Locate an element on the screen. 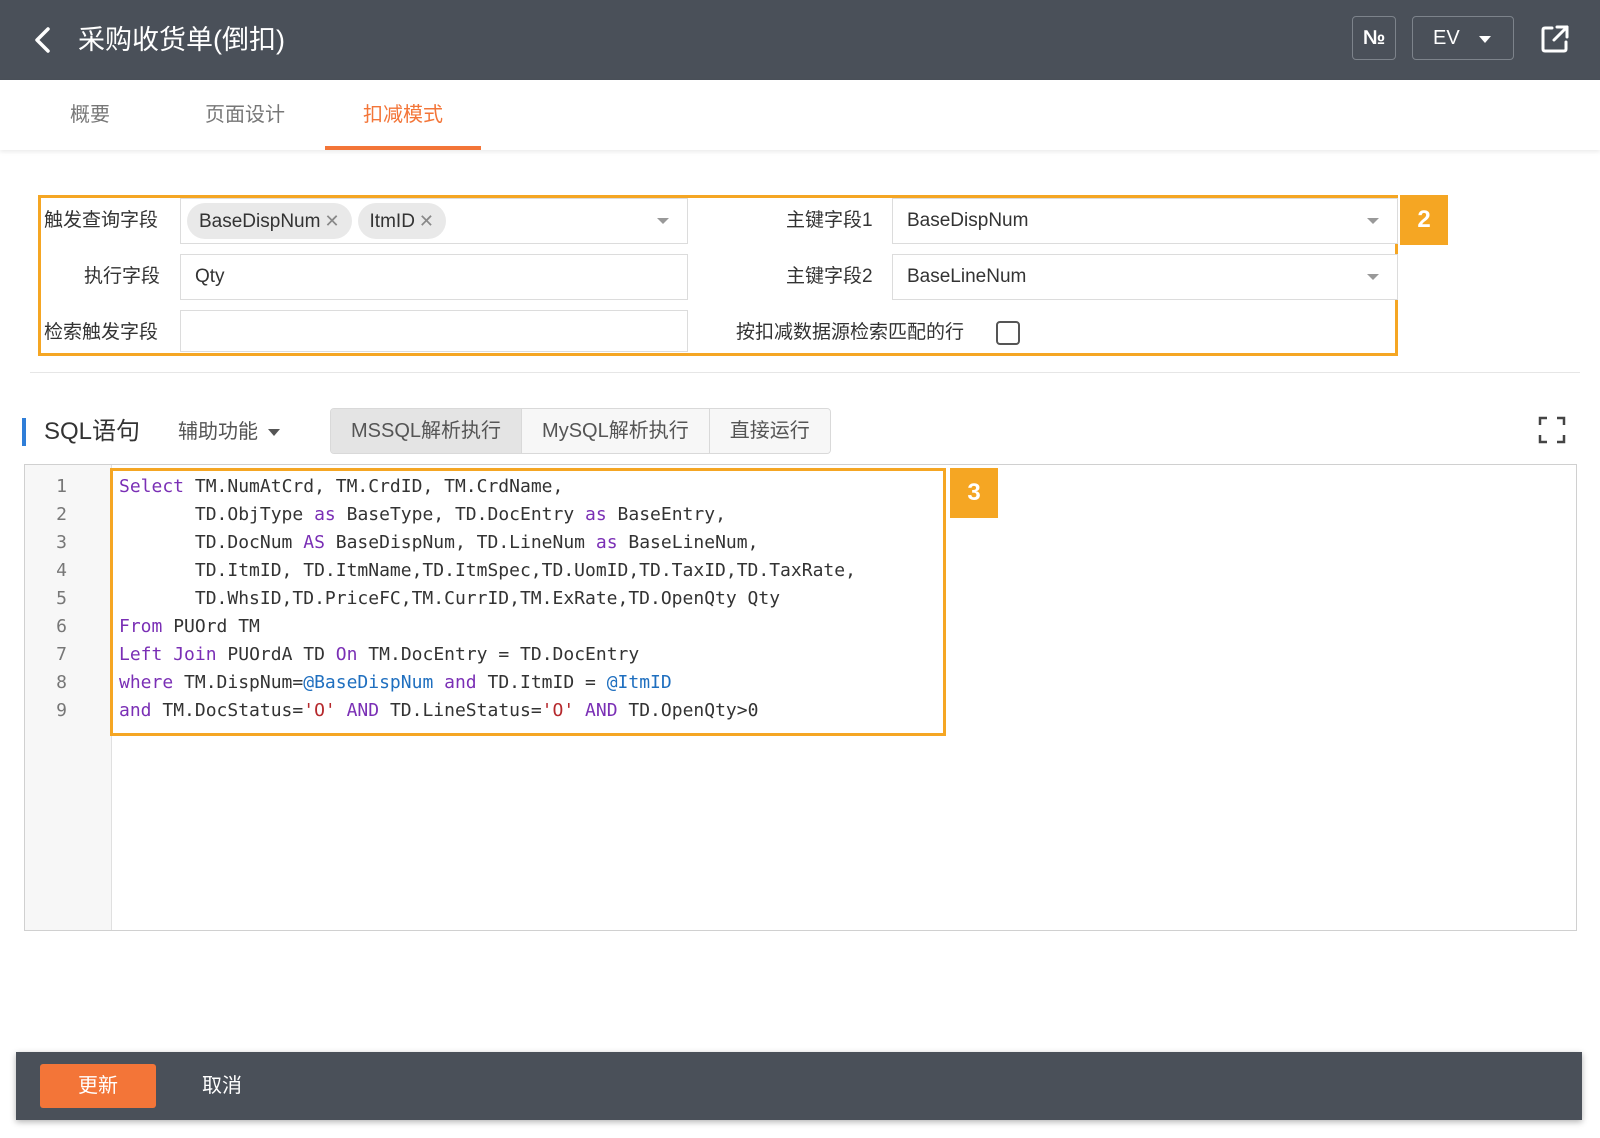 The image size is (1600, 1138). direct-run-button: 直接运行 is located at coordinates (769, 431).